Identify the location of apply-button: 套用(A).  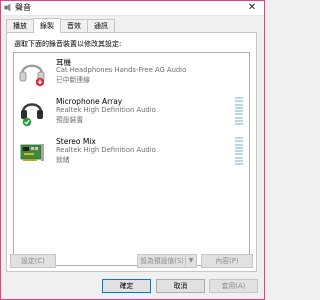
(233, 286).